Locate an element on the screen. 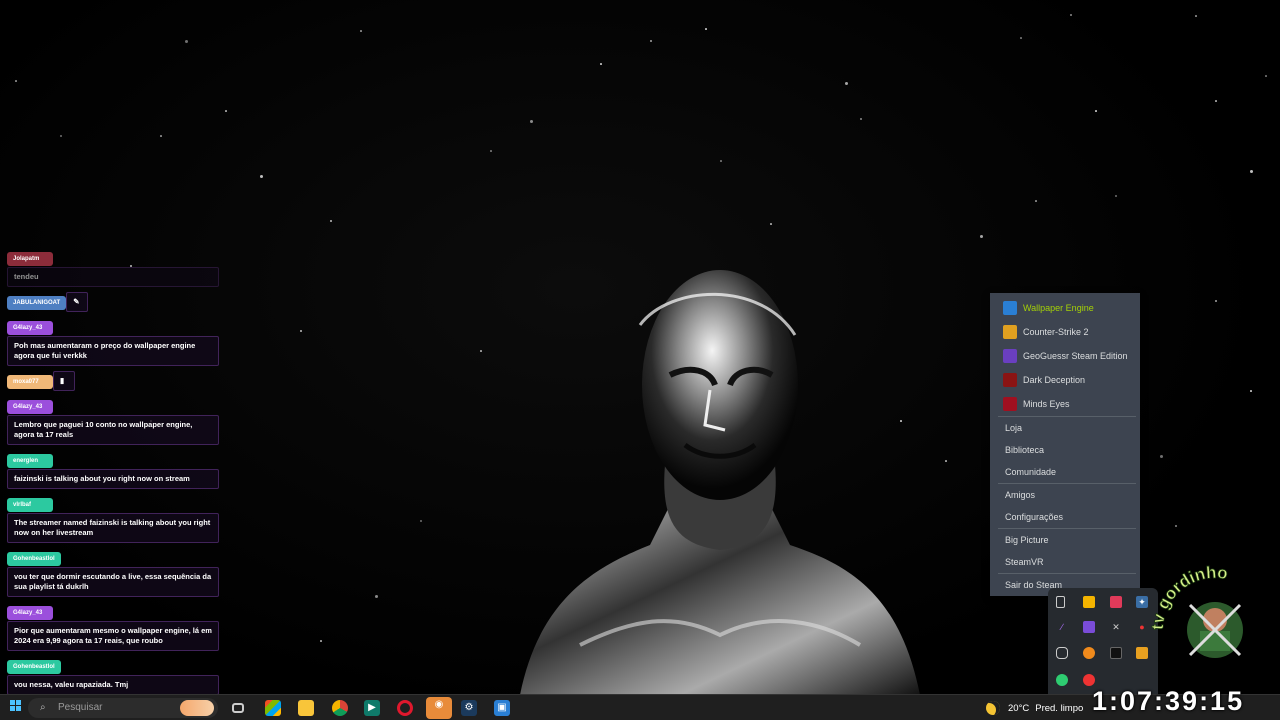 This screenshot has width=1280, height=720. steam-taskbar-icon: ⚙ is located at coordinates (469, 708).